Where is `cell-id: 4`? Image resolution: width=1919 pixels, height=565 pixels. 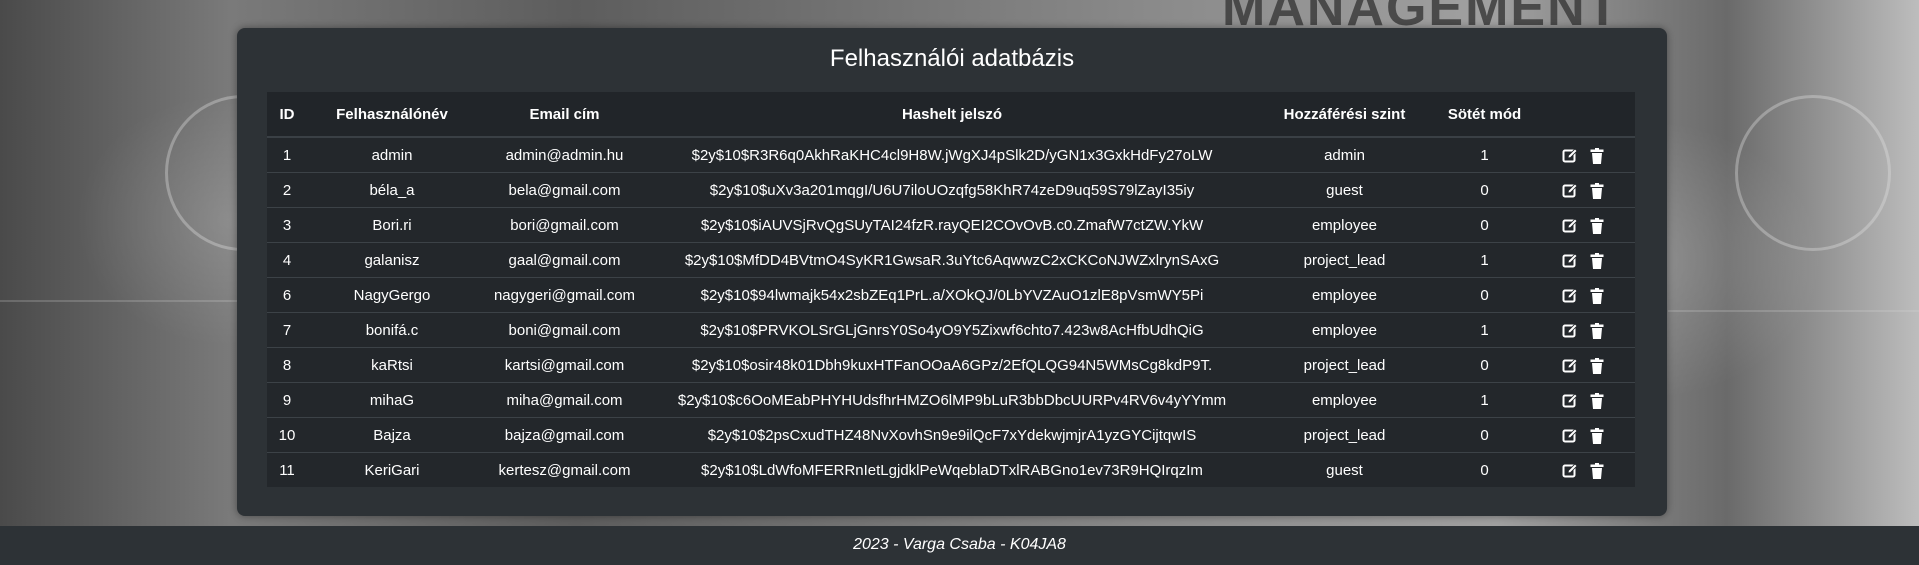 cell-id: 4 is located at coordinates (287, 260).